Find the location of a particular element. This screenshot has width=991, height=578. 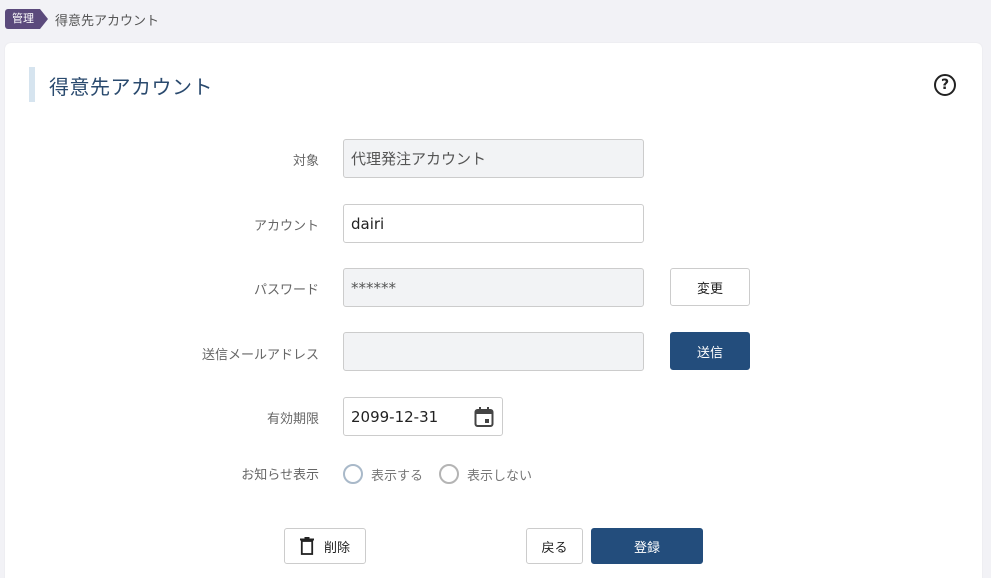

delete-label: 削除 is located at coordinates (336, 548).